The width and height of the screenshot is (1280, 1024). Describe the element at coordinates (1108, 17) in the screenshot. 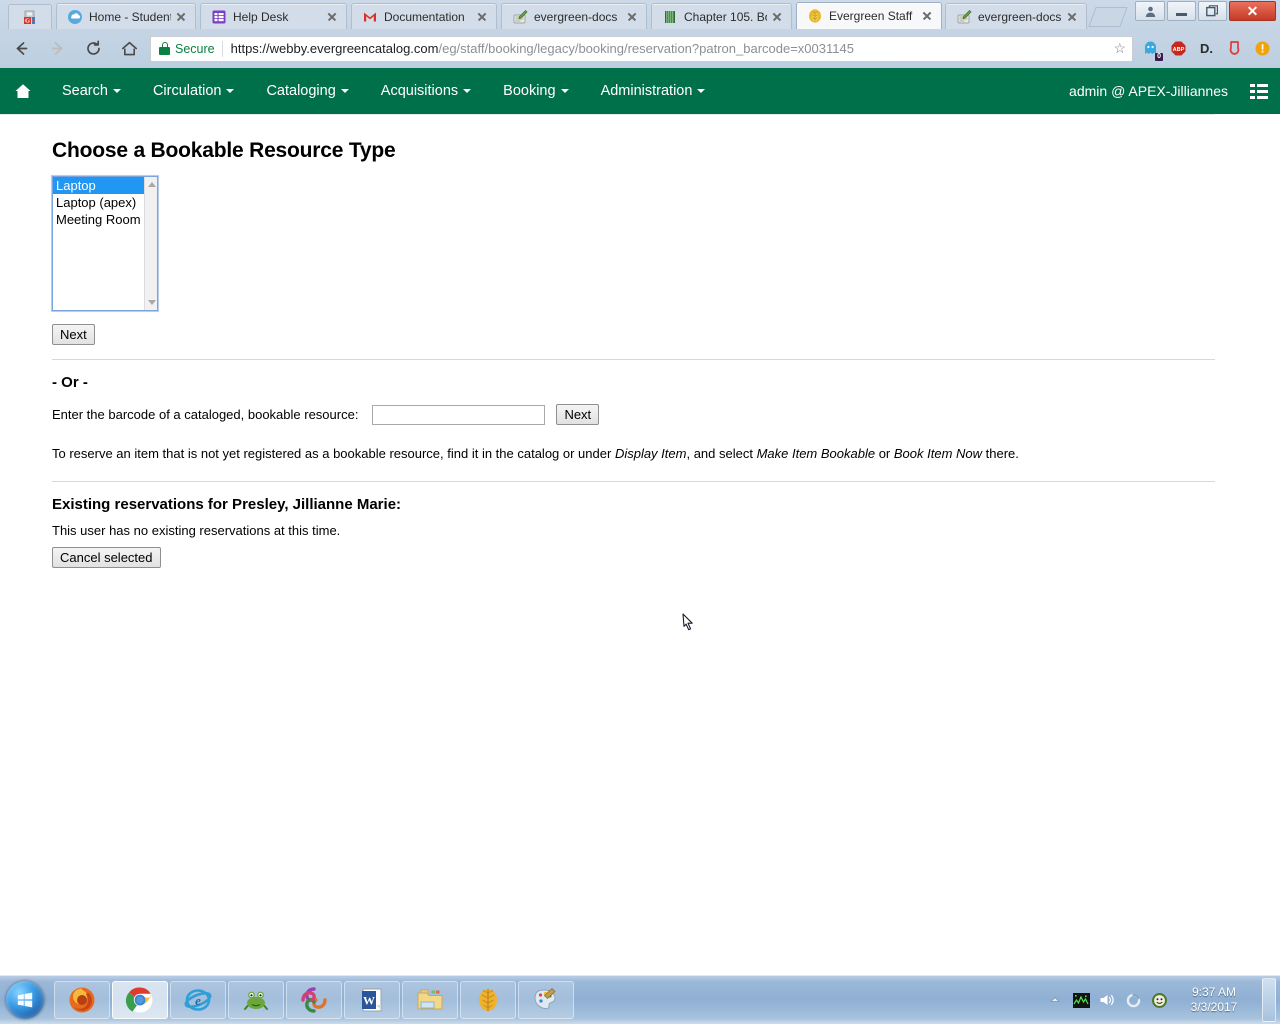

I see `new-tab-button` at that location.